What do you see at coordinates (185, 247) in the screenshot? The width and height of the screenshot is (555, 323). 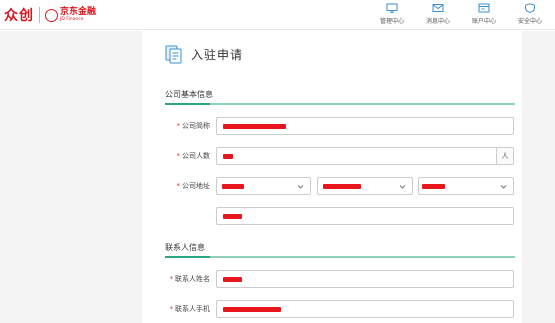 I see `section-title-contact: 联系人信息` at bounding box center [185, 247].